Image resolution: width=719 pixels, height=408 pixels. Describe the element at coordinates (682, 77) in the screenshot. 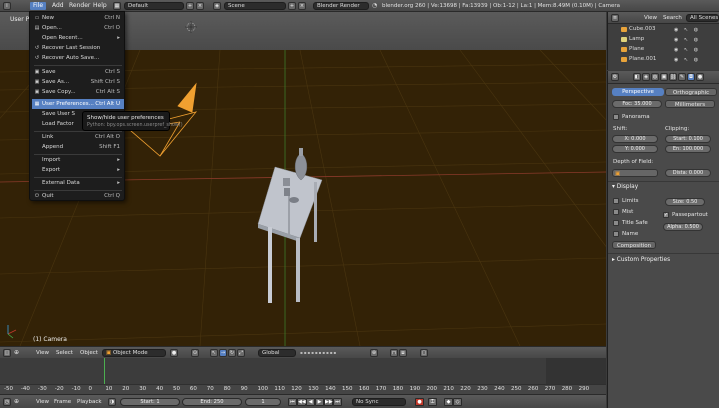

I see `modifiers-tab-icon: ✎` at that location.